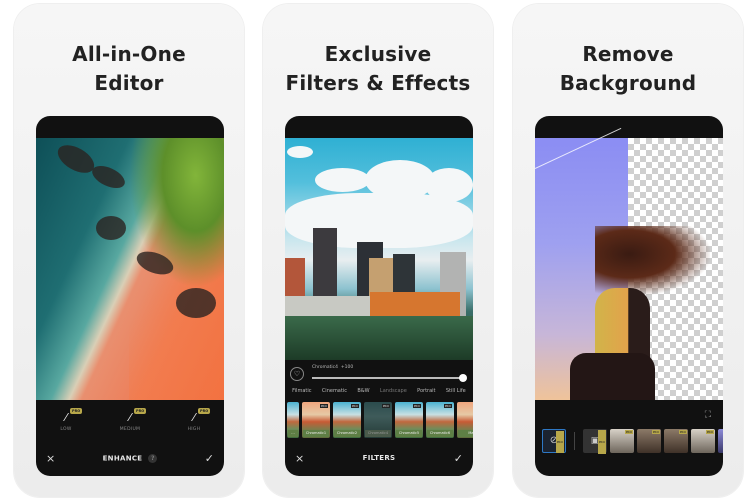  Describe the element at coordinates (130, 269) in the screenshot. I see `photo-preview-beach` at that location.